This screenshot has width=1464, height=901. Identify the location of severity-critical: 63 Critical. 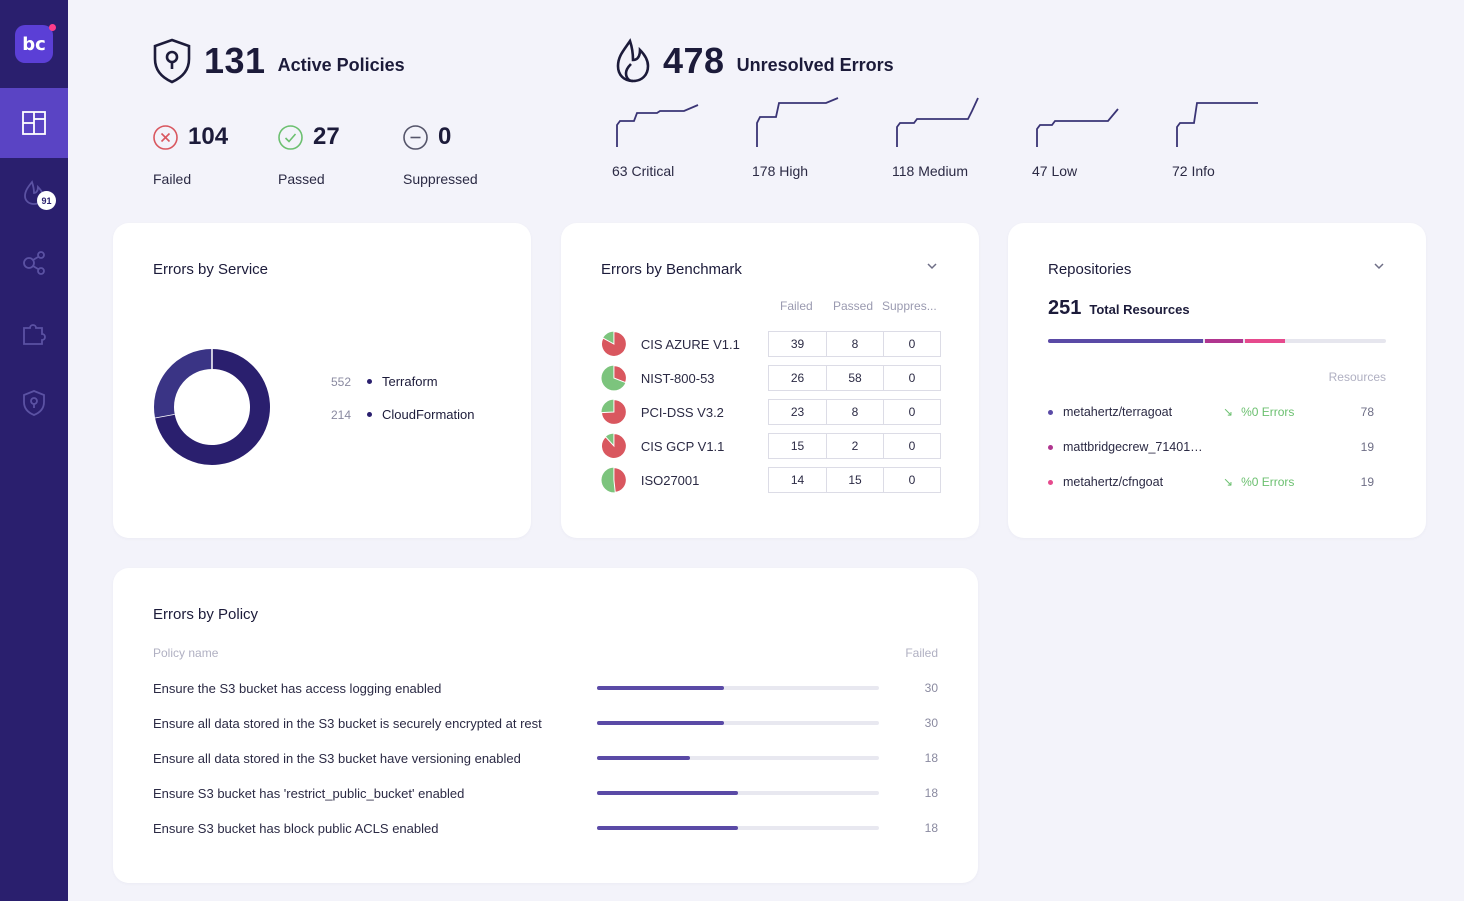
(667, 138).